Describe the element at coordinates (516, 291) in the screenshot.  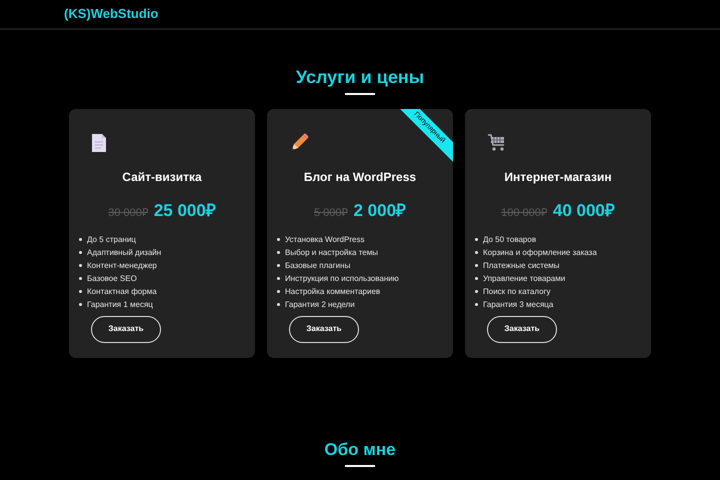
I see `feature-text: Поиск по каталогу` at that location.